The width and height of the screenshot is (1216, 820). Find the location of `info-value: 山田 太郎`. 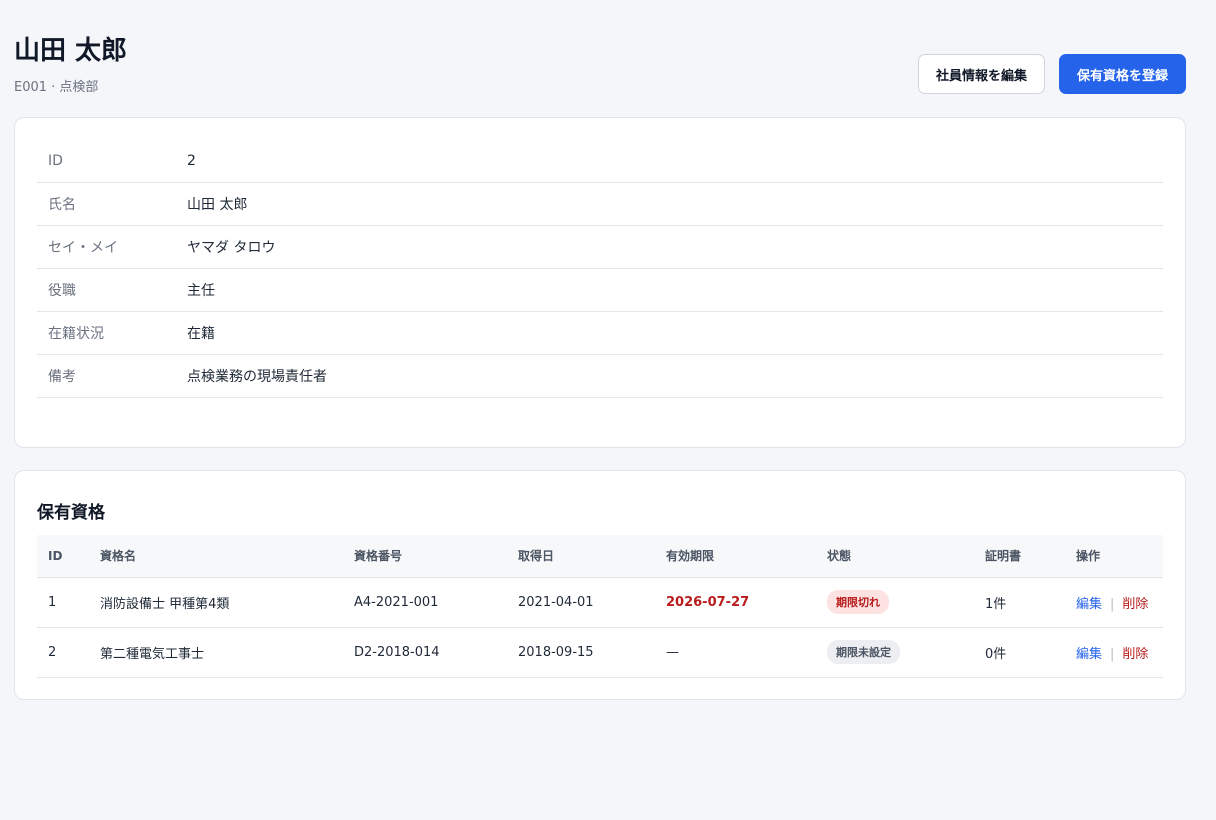

info-value: 山田 太郎 is located at coordinates (217, 205).